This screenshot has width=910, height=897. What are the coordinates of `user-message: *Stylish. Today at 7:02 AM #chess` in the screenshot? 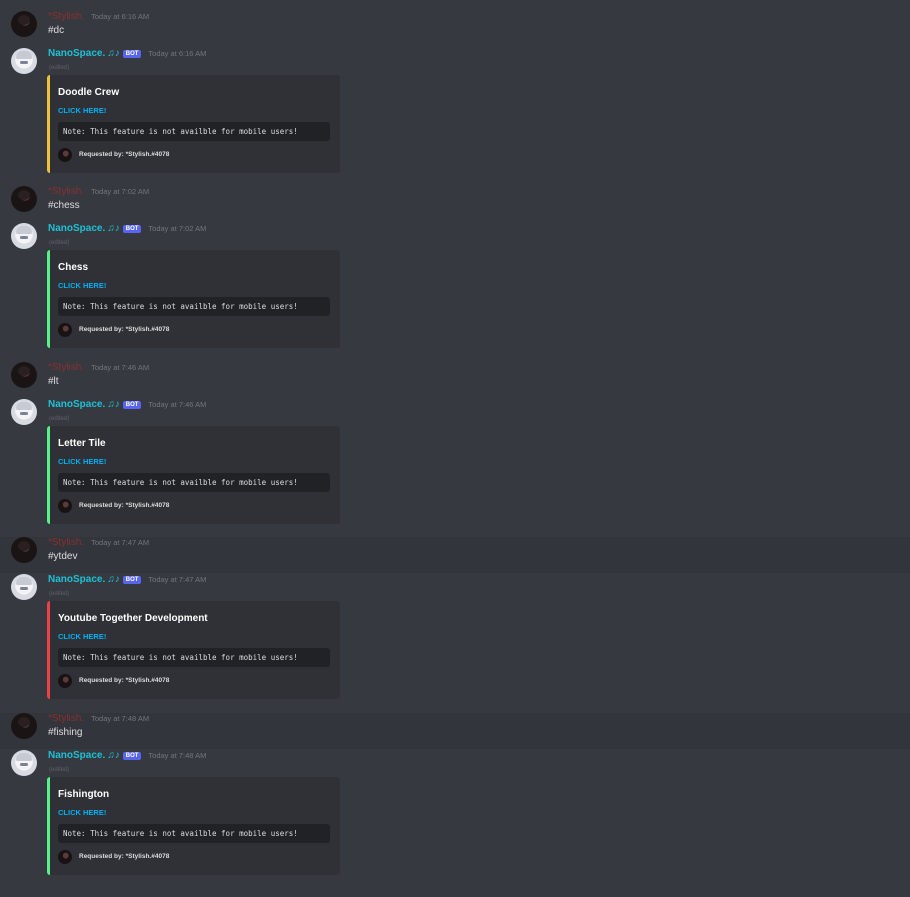 It's located at (455, 204).